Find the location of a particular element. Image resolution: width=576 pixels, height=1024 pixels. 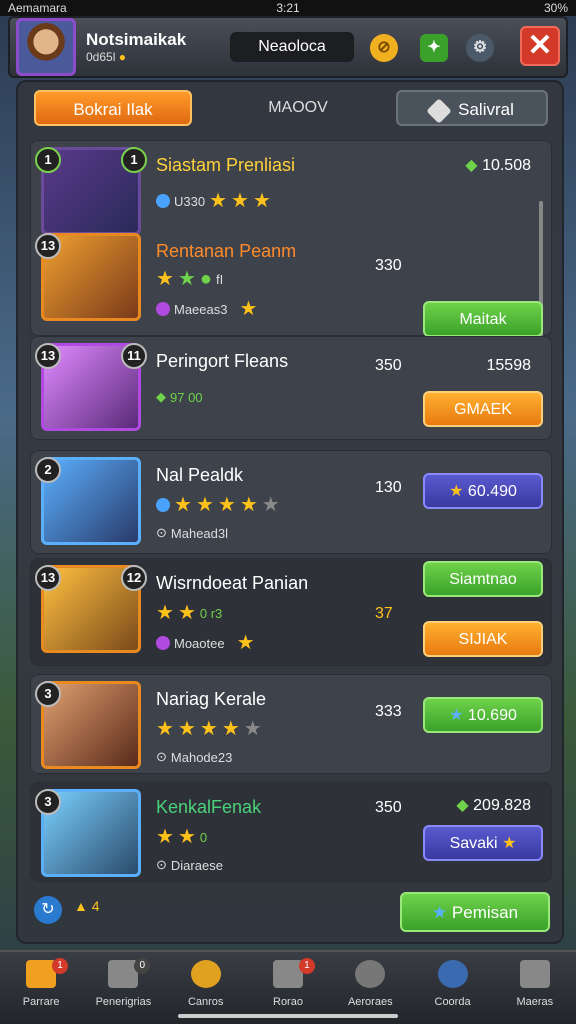

nav-item-parrare: 1 Parrare is located at coordinates (41, 988).